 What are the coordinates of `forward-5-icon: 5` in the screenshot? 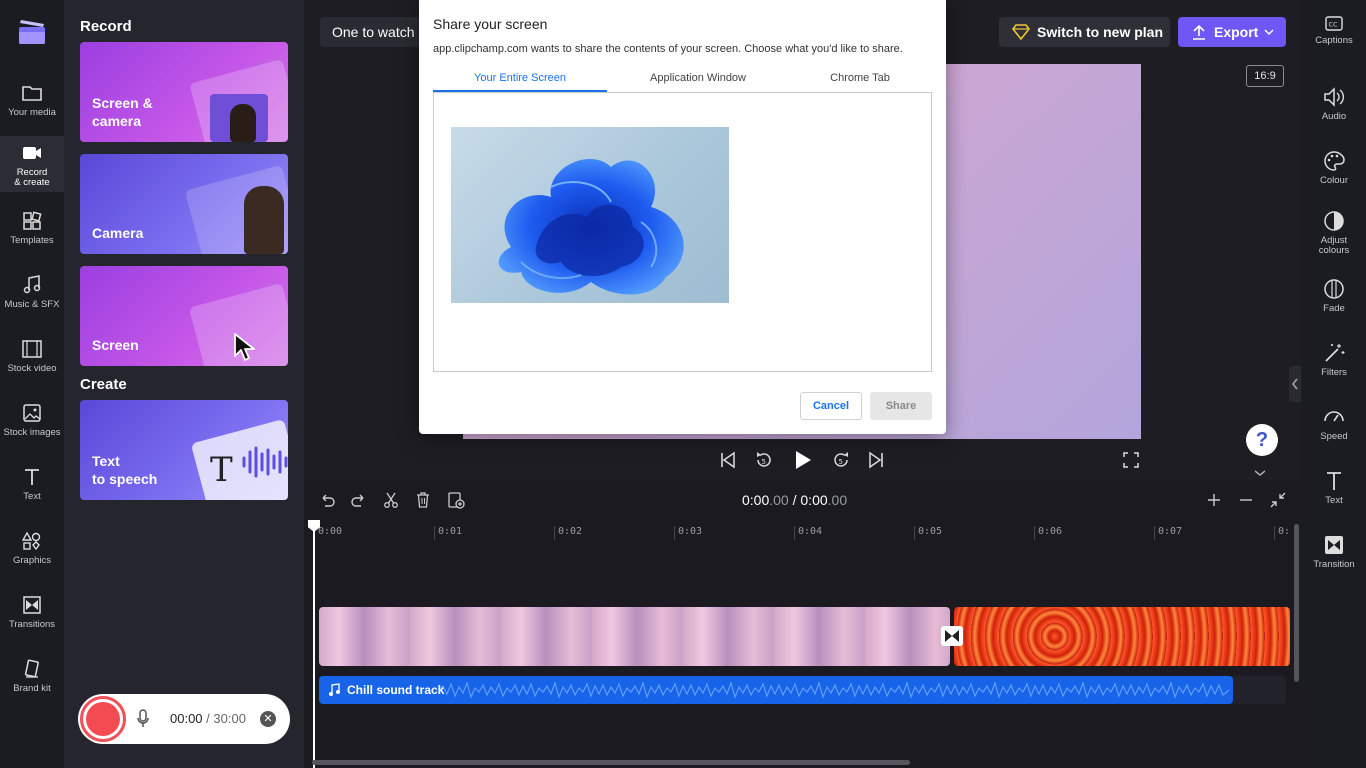 It's located at (841, 460).